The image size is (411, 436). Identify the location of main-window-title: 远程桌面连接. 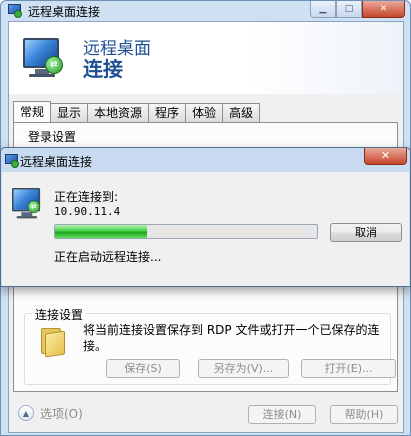
(64, 12).